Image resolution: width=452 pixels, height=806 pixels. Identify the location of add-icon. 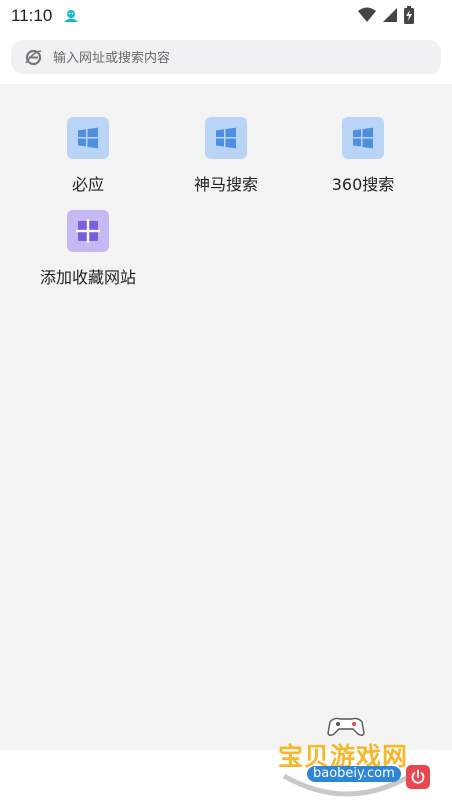
(88, 231).